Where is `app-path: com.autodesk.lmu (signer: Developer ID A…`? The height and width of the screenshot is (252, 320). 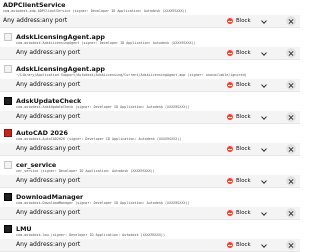 app-path: com.autodesk.lmu (signer: Developer ID A… is located at coordinates (91, 235).